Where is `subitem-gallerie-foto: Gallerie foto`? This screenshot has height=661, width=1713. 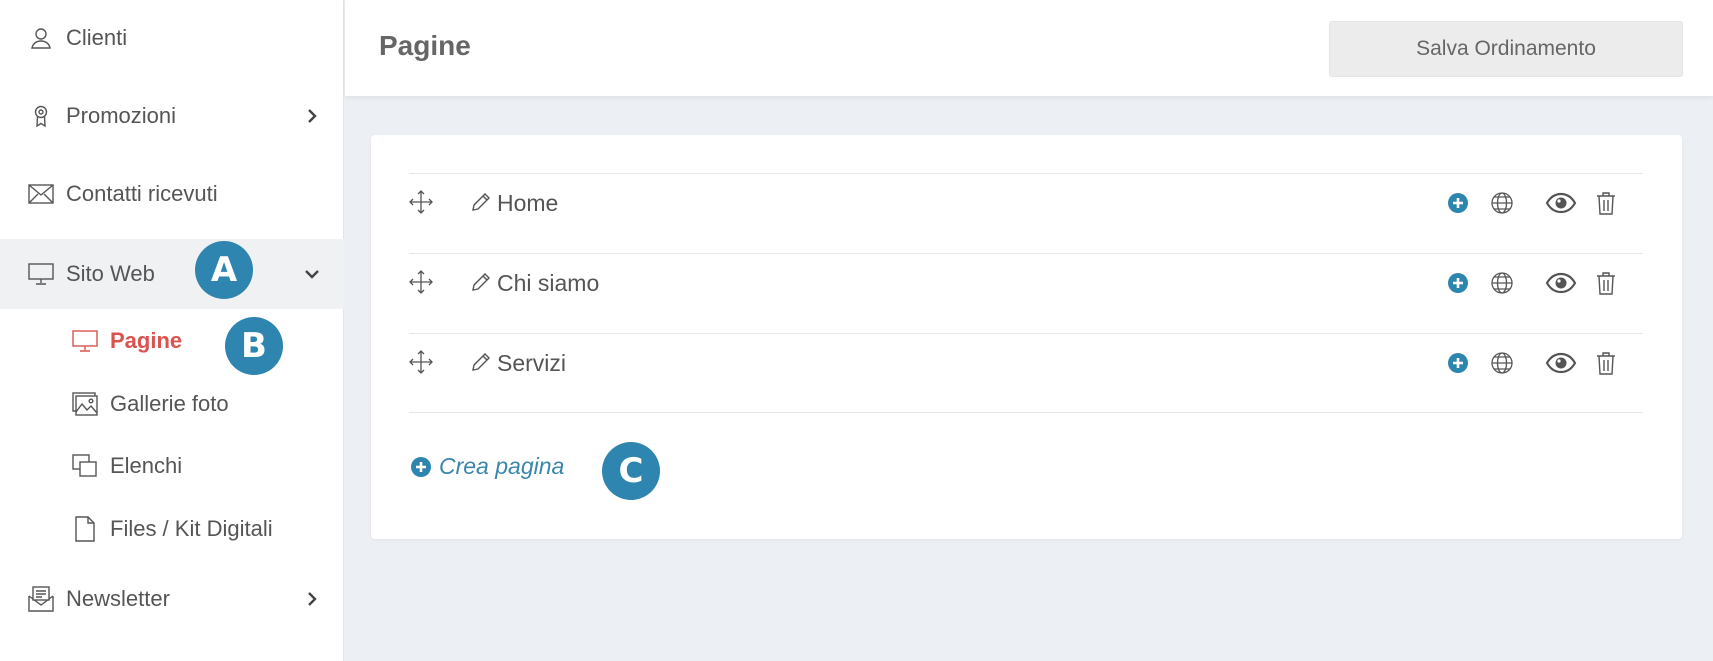 subitem-gallerie-foto: Gallerie foto is located at coordinates (172, 404).